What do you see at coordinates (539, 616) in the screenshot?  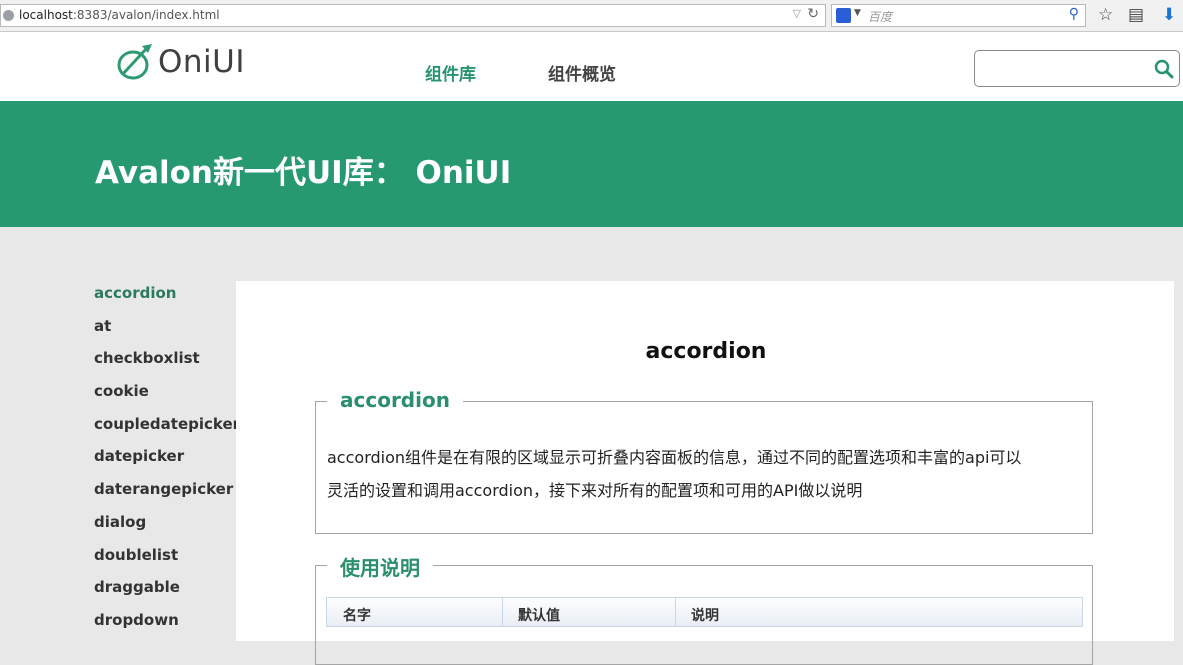 I see `column-header-default: 默认值` at bounding box center [539, 616].